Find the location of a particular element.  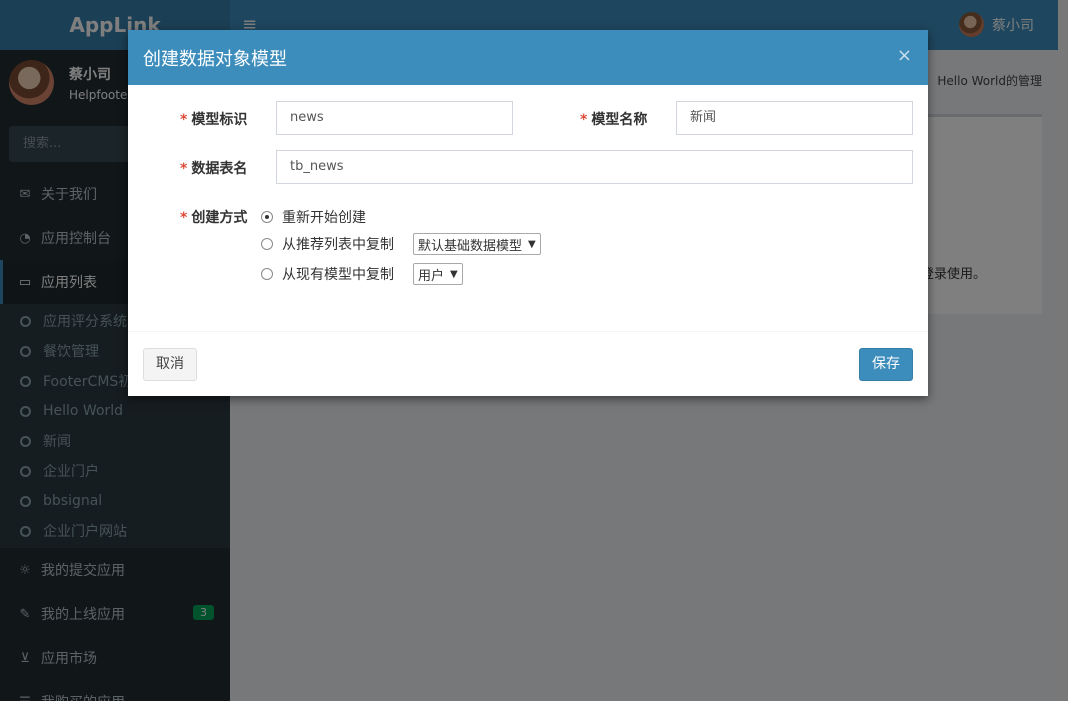

modal-header: 创建数据对象模型 × is located at coordinates (528, 57).